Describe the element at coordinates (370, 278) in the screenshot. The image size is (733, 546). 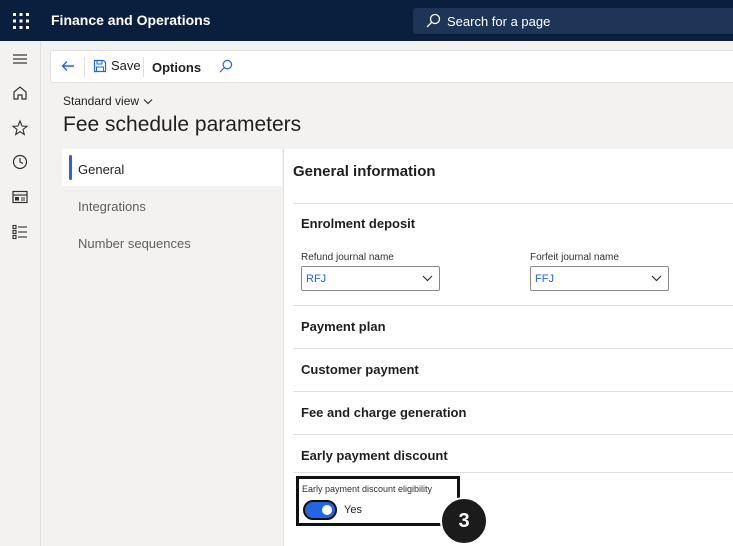
I see `refund-journal-combo: RFJ` at that location.